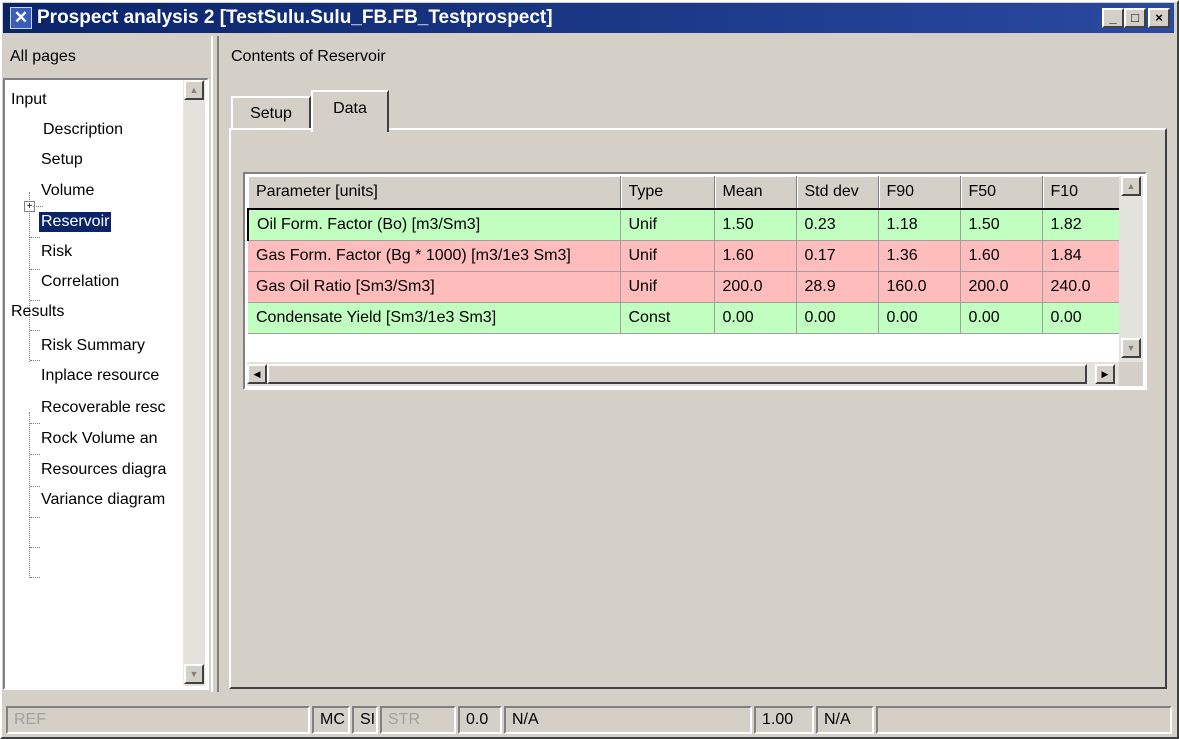 This screenshot has width=1179, height=739. Describe the element at coordinates (837, 287) in the screenshot. I see `cell-std-dev: 28.9` at that location.